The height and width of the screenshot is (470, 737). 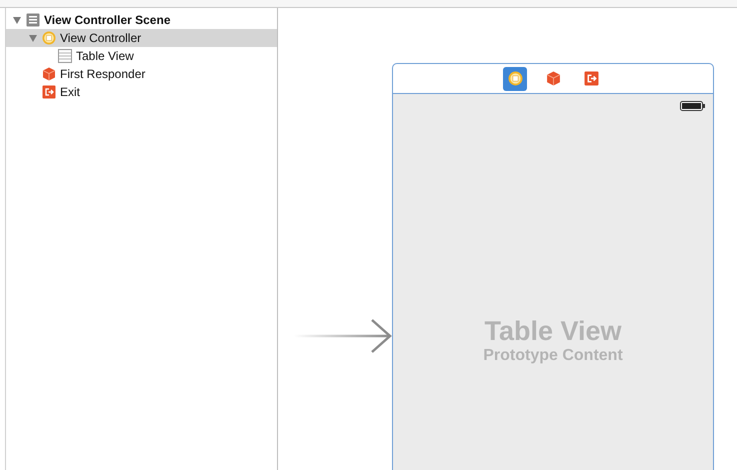 What do you see at coordinates (33, 20) in the screenshot?
I see `scene-icon` at bounding box center [33, 20].